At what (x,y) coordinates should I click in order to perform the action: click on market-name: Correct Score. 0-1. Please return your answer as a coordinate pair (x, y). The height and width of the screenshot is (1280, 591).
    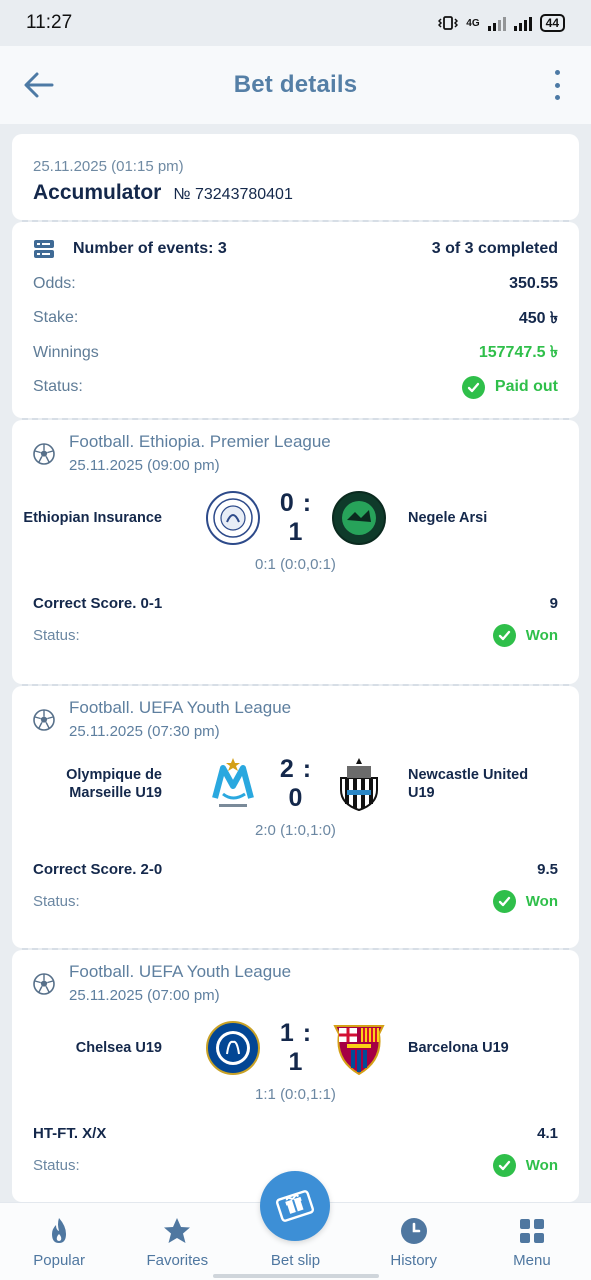
    Looking at the image, I should click on (98, 603).